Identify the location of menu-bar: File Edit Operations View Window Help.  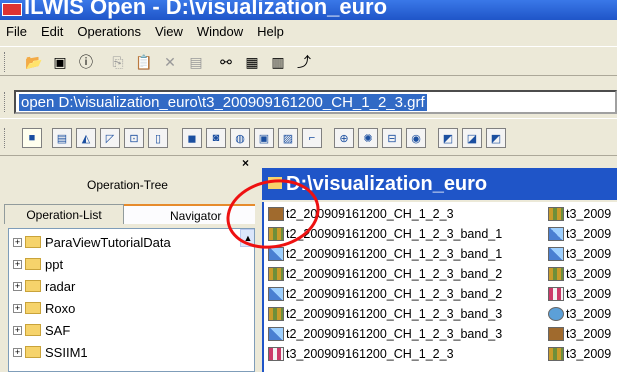
(308, 31).